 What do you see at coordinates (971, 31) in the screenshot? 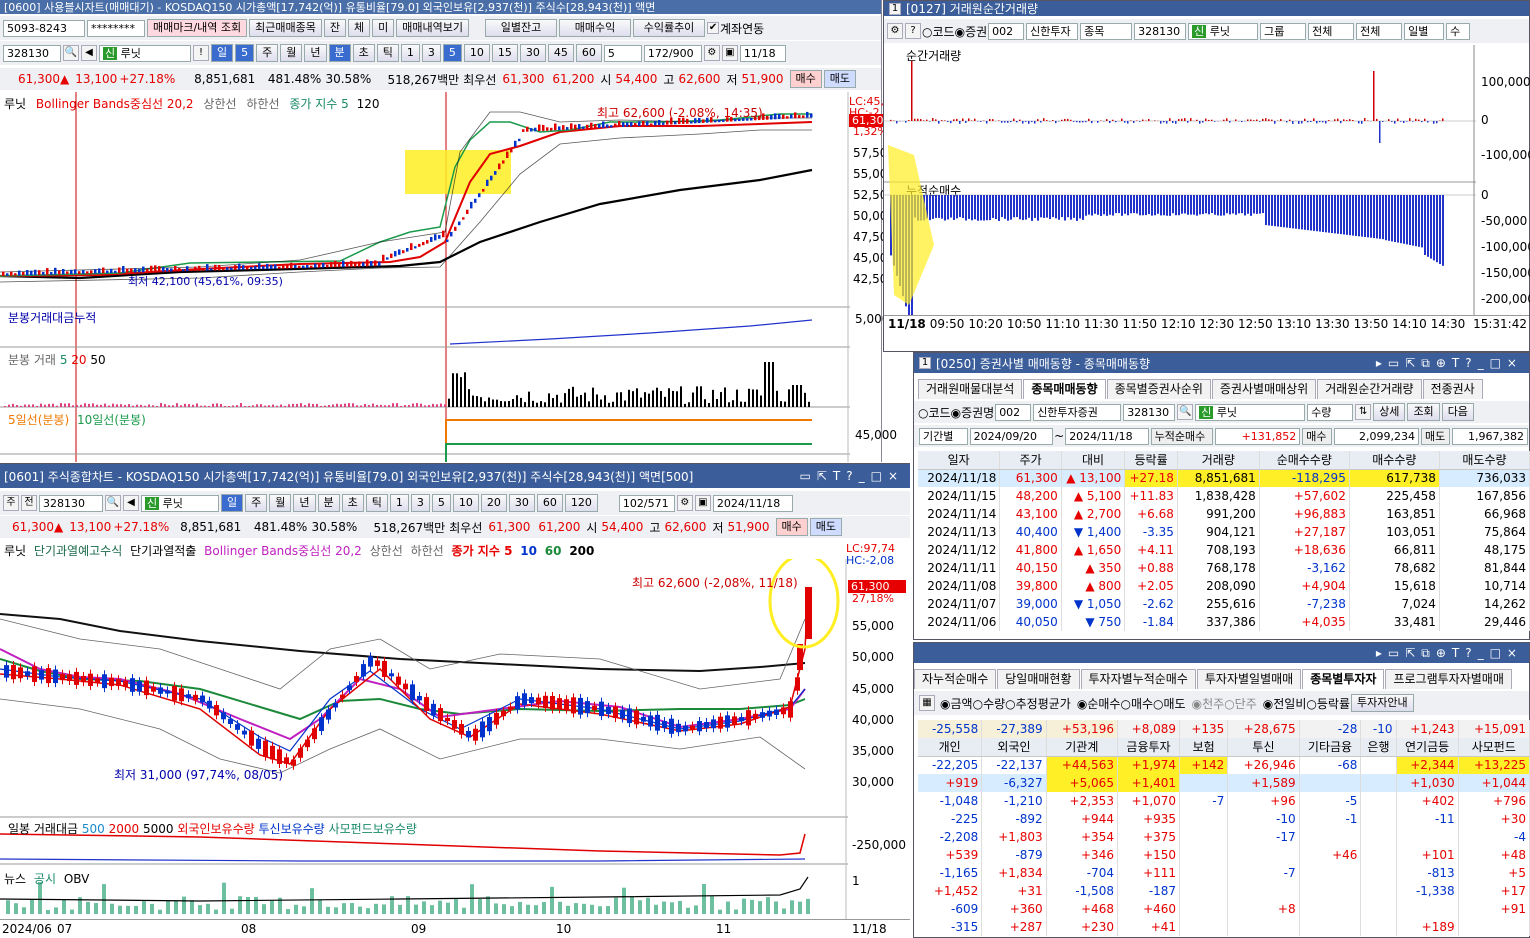
I see `broker-radio: ◉증권` at bounding box center [971, 31].